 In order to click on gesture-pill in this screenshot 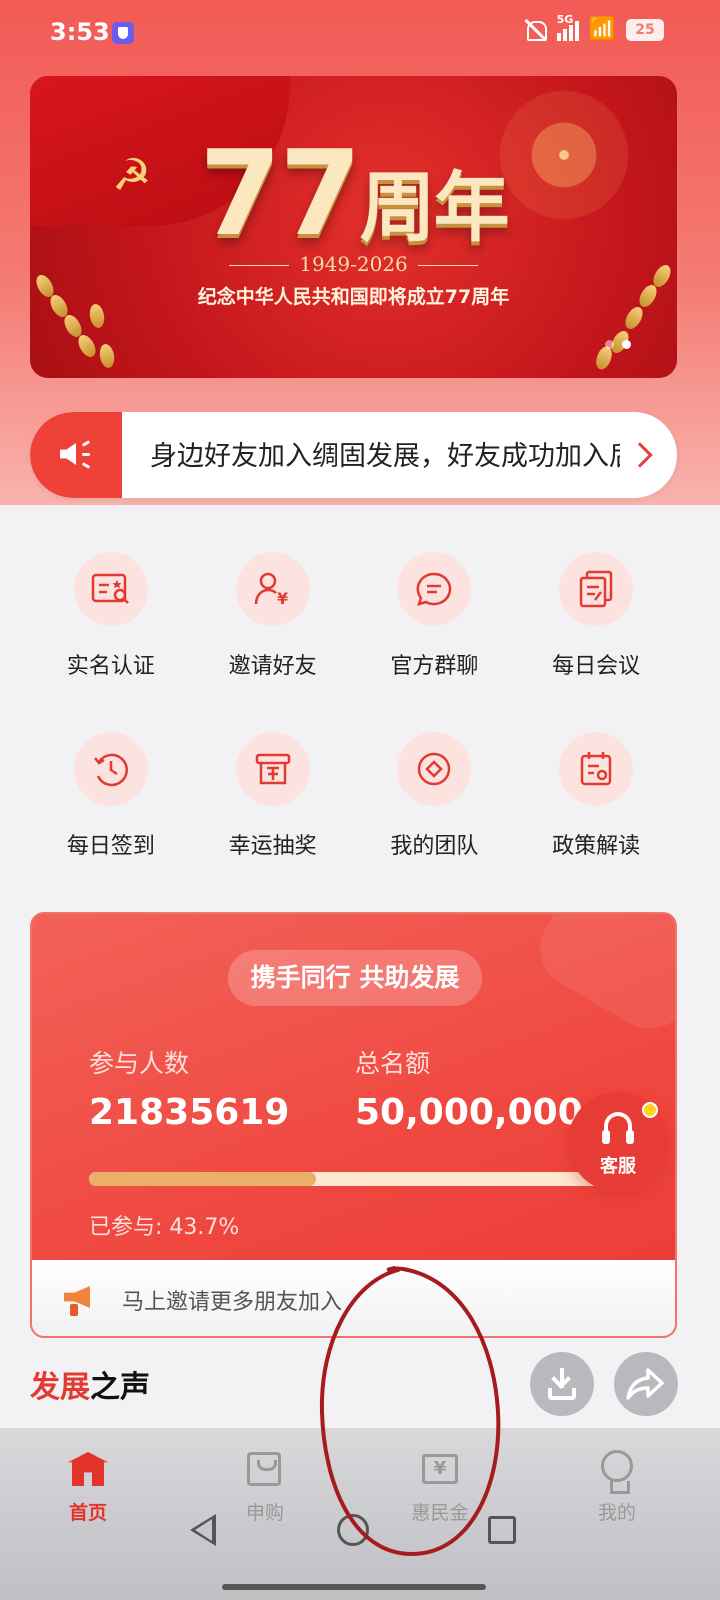, I will do `click(354, 1587)`.